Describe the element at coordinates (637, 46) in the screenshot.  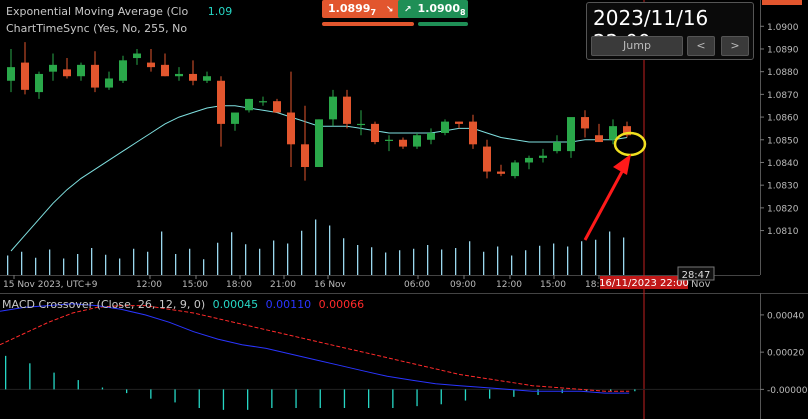
I see `jump-button: Jump` at that location.